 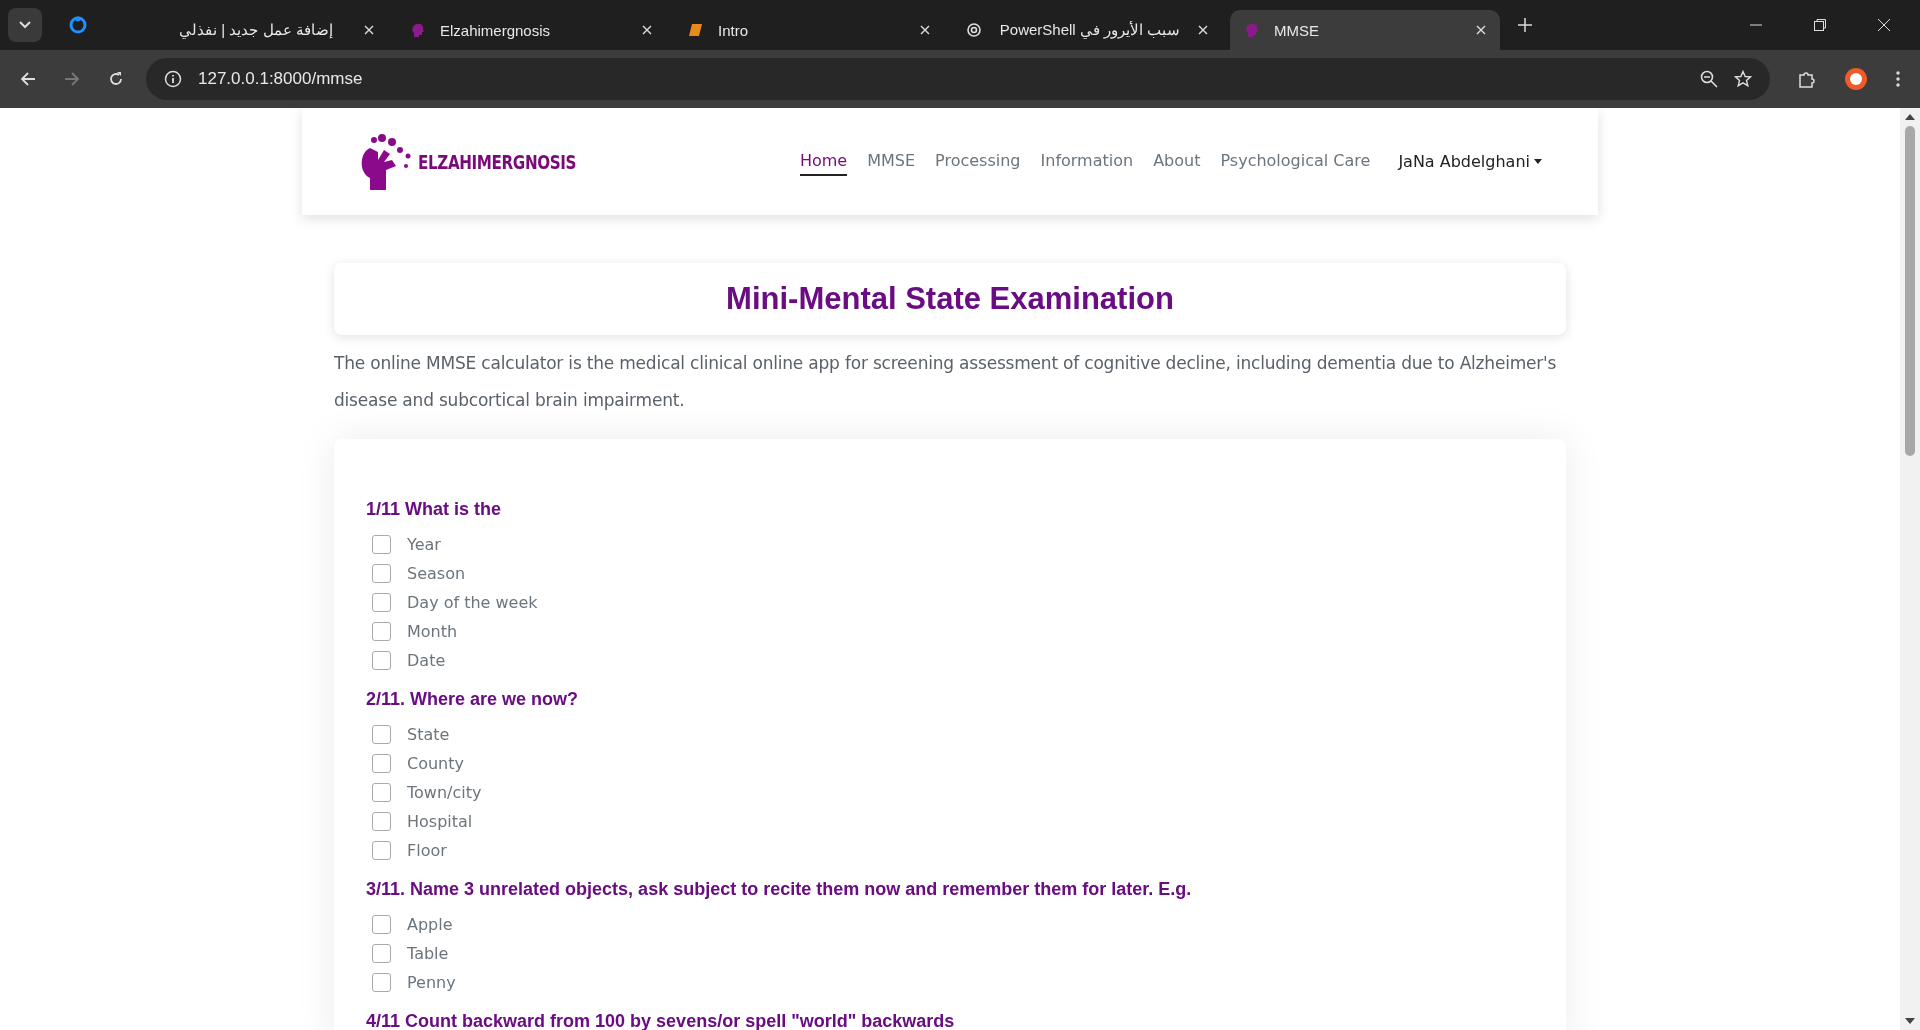 I want to click on description-text: The online MMSE calculator is the medical clinical online app for screening assessment of cognitive decline, including dementia due to Alzheimer's disease and subcortical brain impairment., so click(x=946, y=382).